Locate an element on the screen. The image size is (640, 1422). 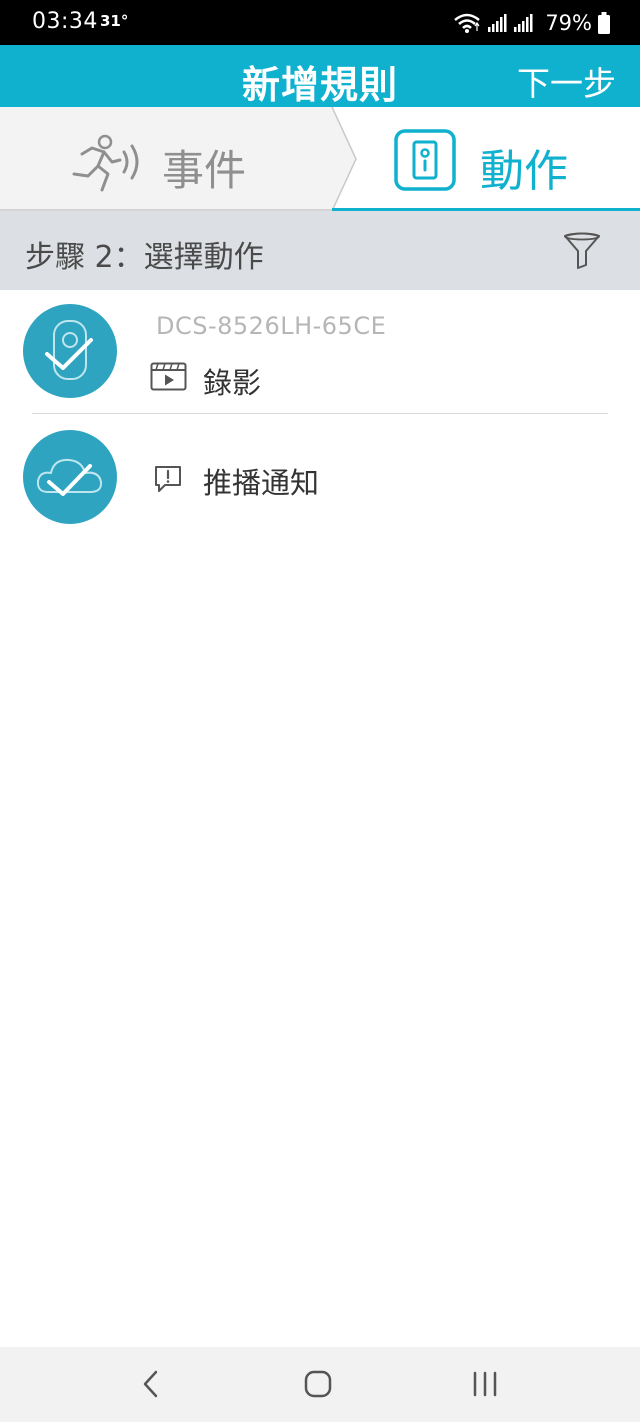
action-label-record: 錄影 is located at coordinates (232, 383).